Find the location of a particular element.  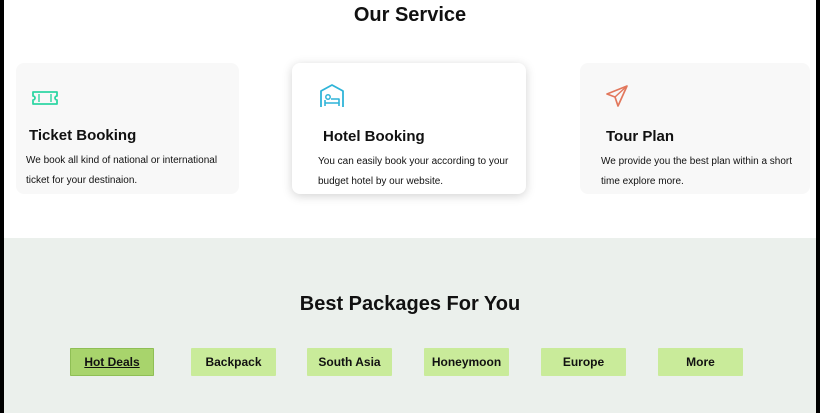

tab-more: More is located at coordinates (700, 362).